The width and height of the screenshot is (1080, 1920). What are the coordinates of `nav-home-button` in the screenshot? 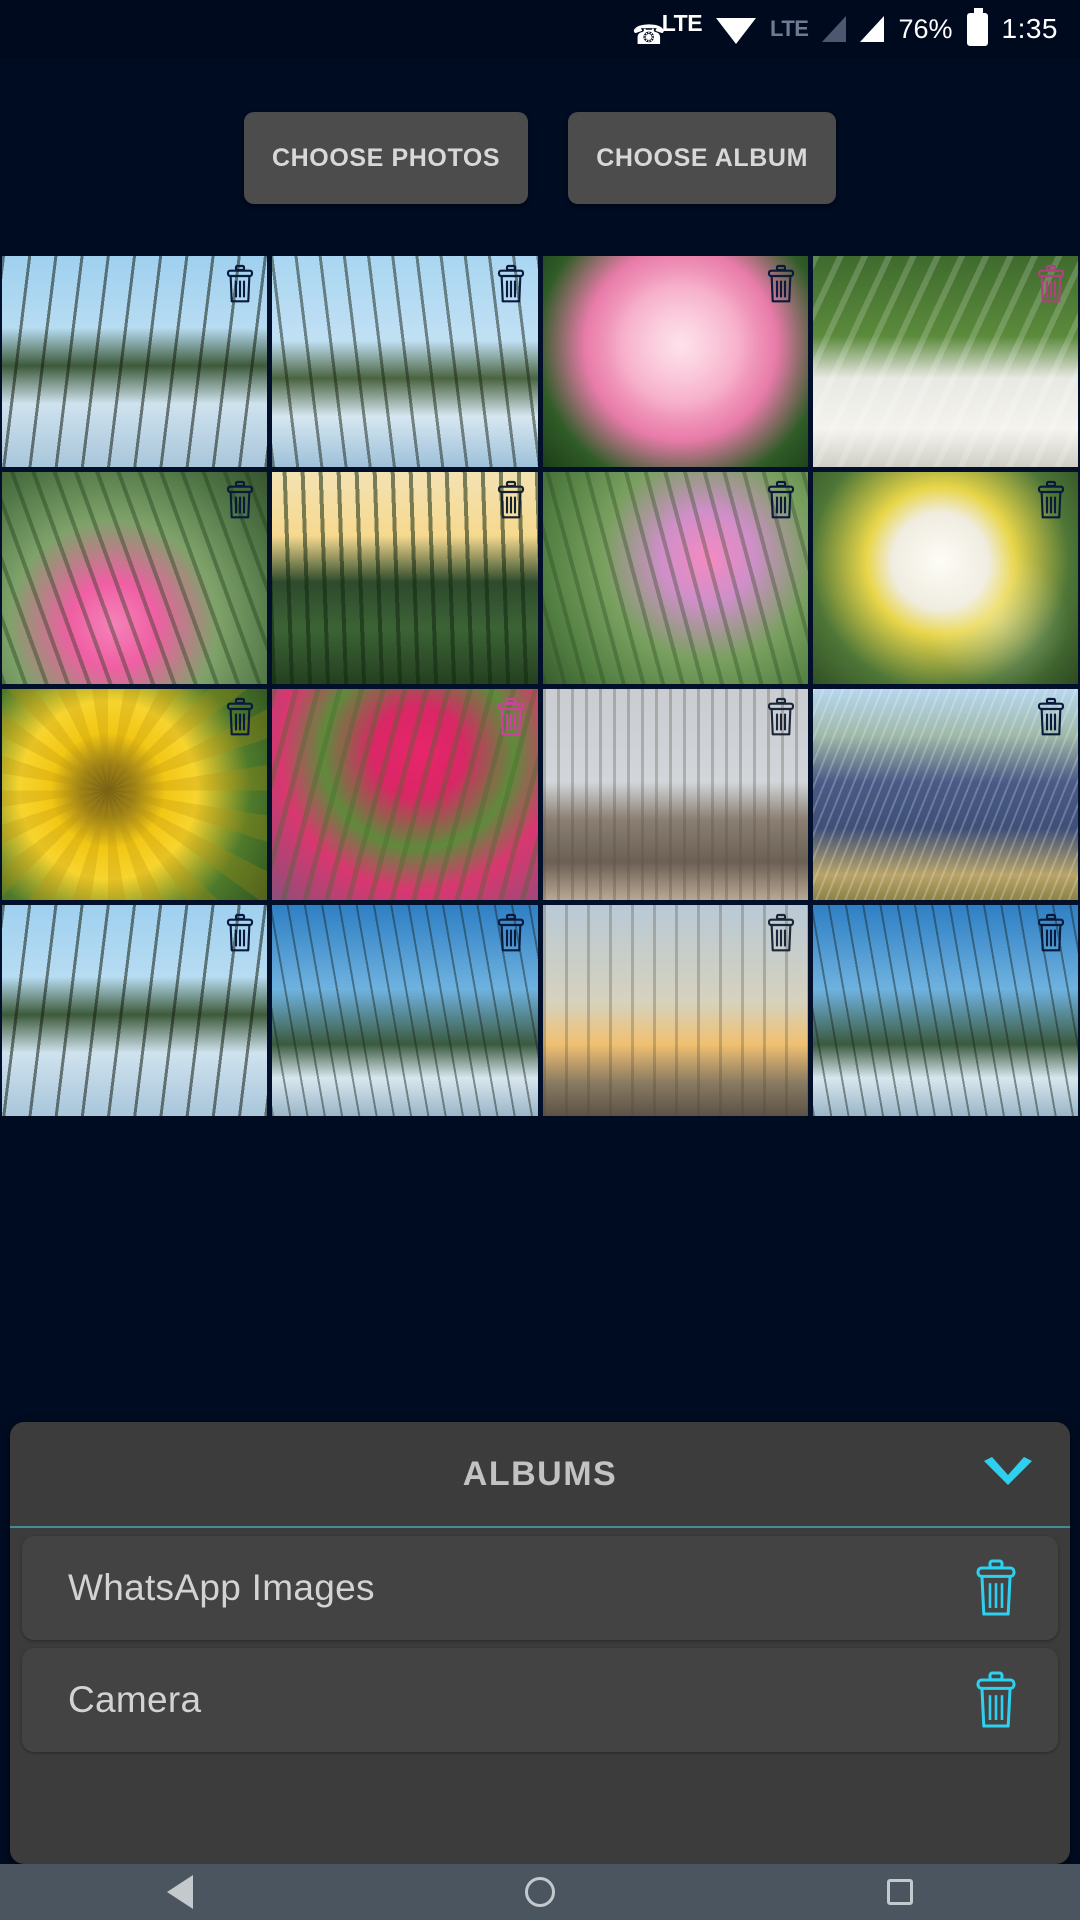 It's located at (540, 1892).